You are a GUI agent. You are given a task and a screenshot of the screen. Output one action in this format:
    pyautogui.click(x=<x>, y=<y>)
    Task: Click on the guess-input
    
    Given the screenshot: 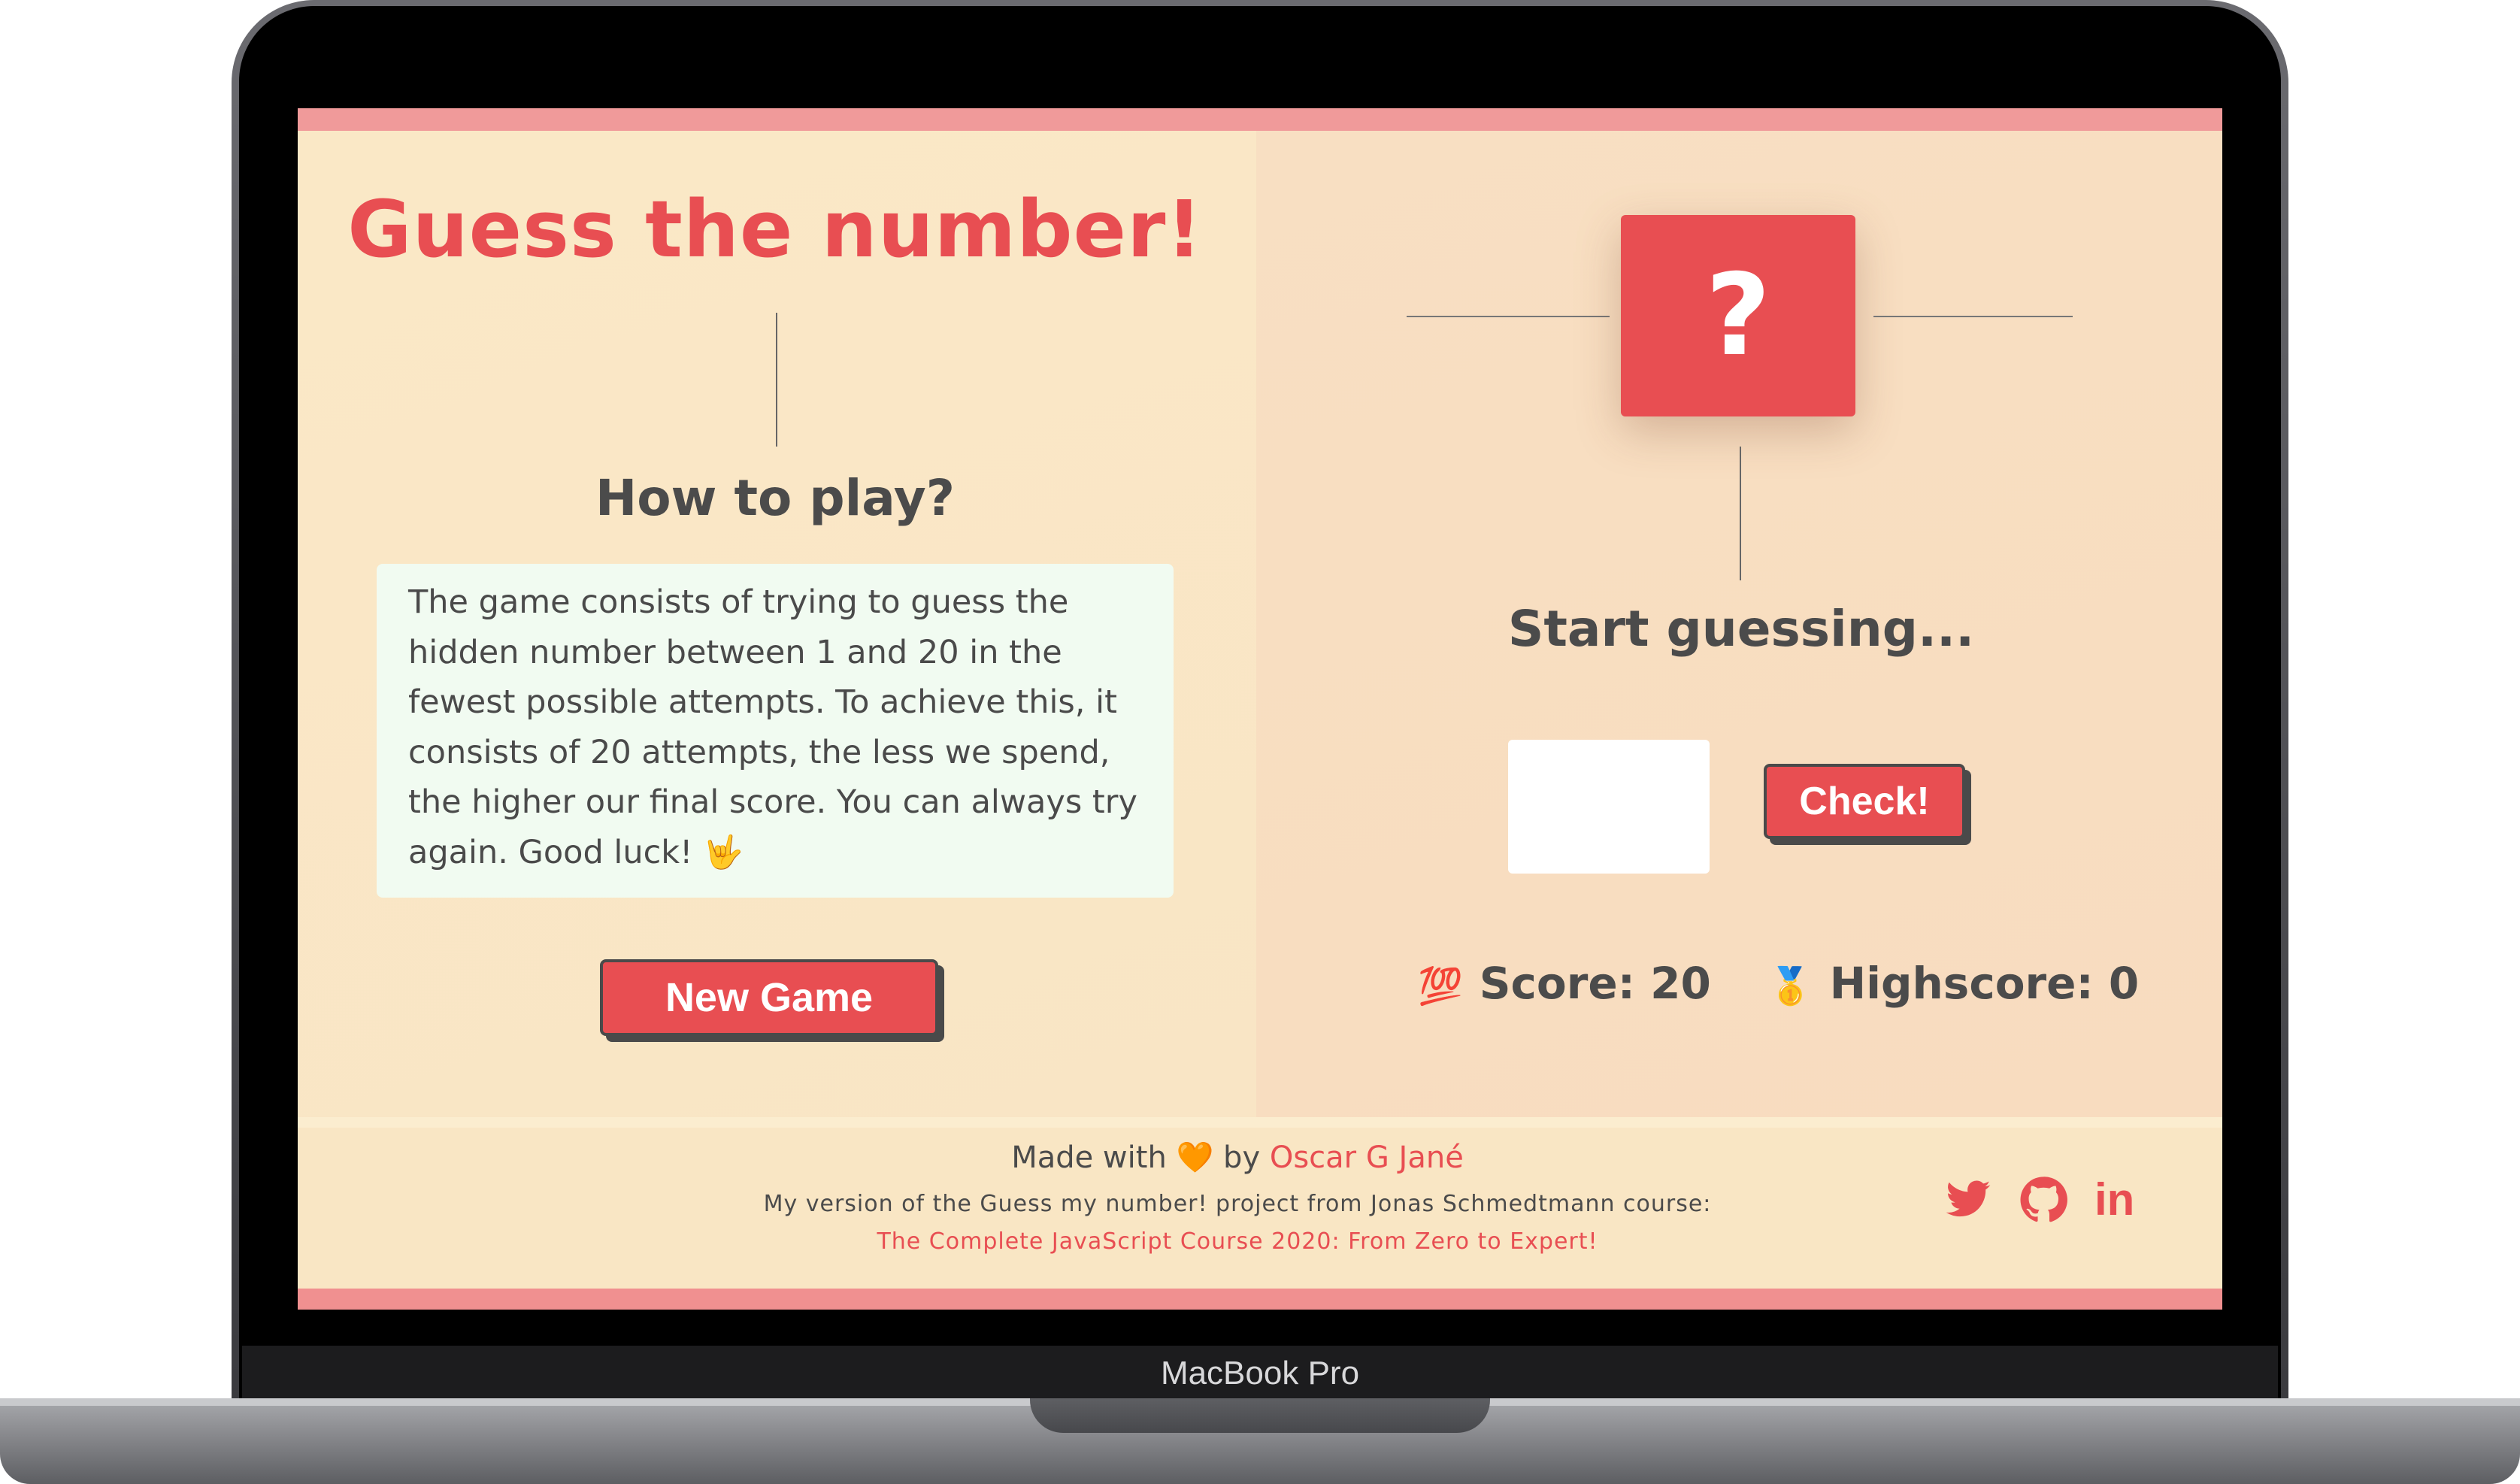 What is the action you would take?
    pyautogui.click(x=1609, y=807)
    